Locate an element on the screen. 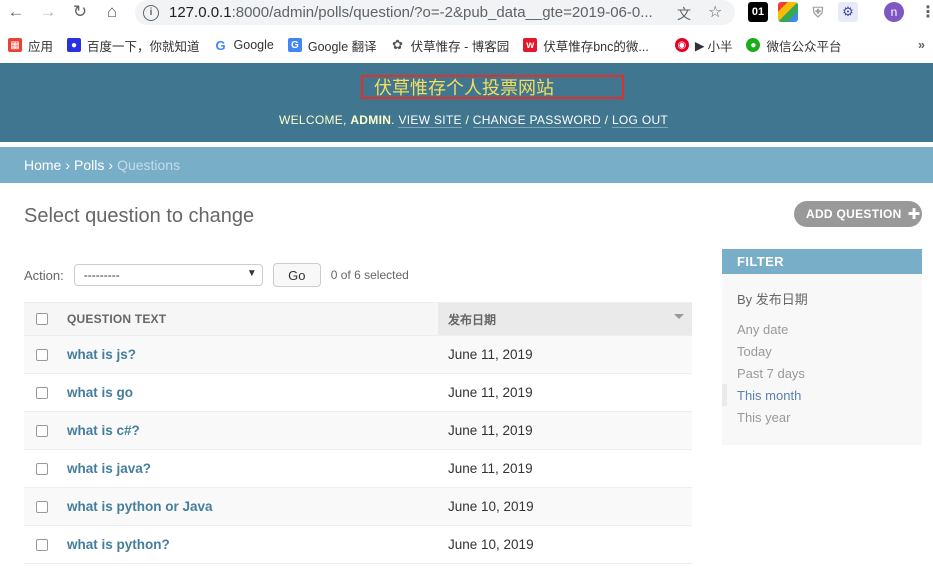  column-question-text: QUESTION TEXT is located at coordinates (249, 319).